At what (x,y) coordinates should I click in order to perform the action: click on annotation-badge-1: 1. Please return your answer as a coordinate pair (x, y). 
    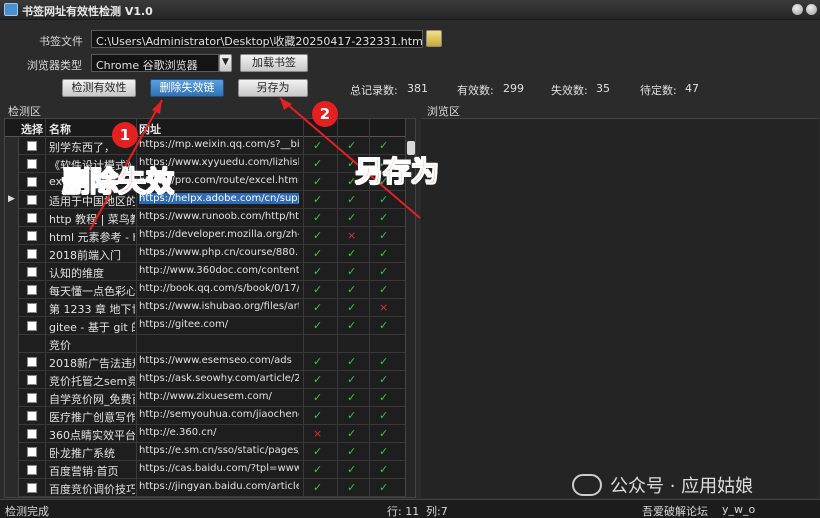
    Looking at the image, I should click on (125, 135).